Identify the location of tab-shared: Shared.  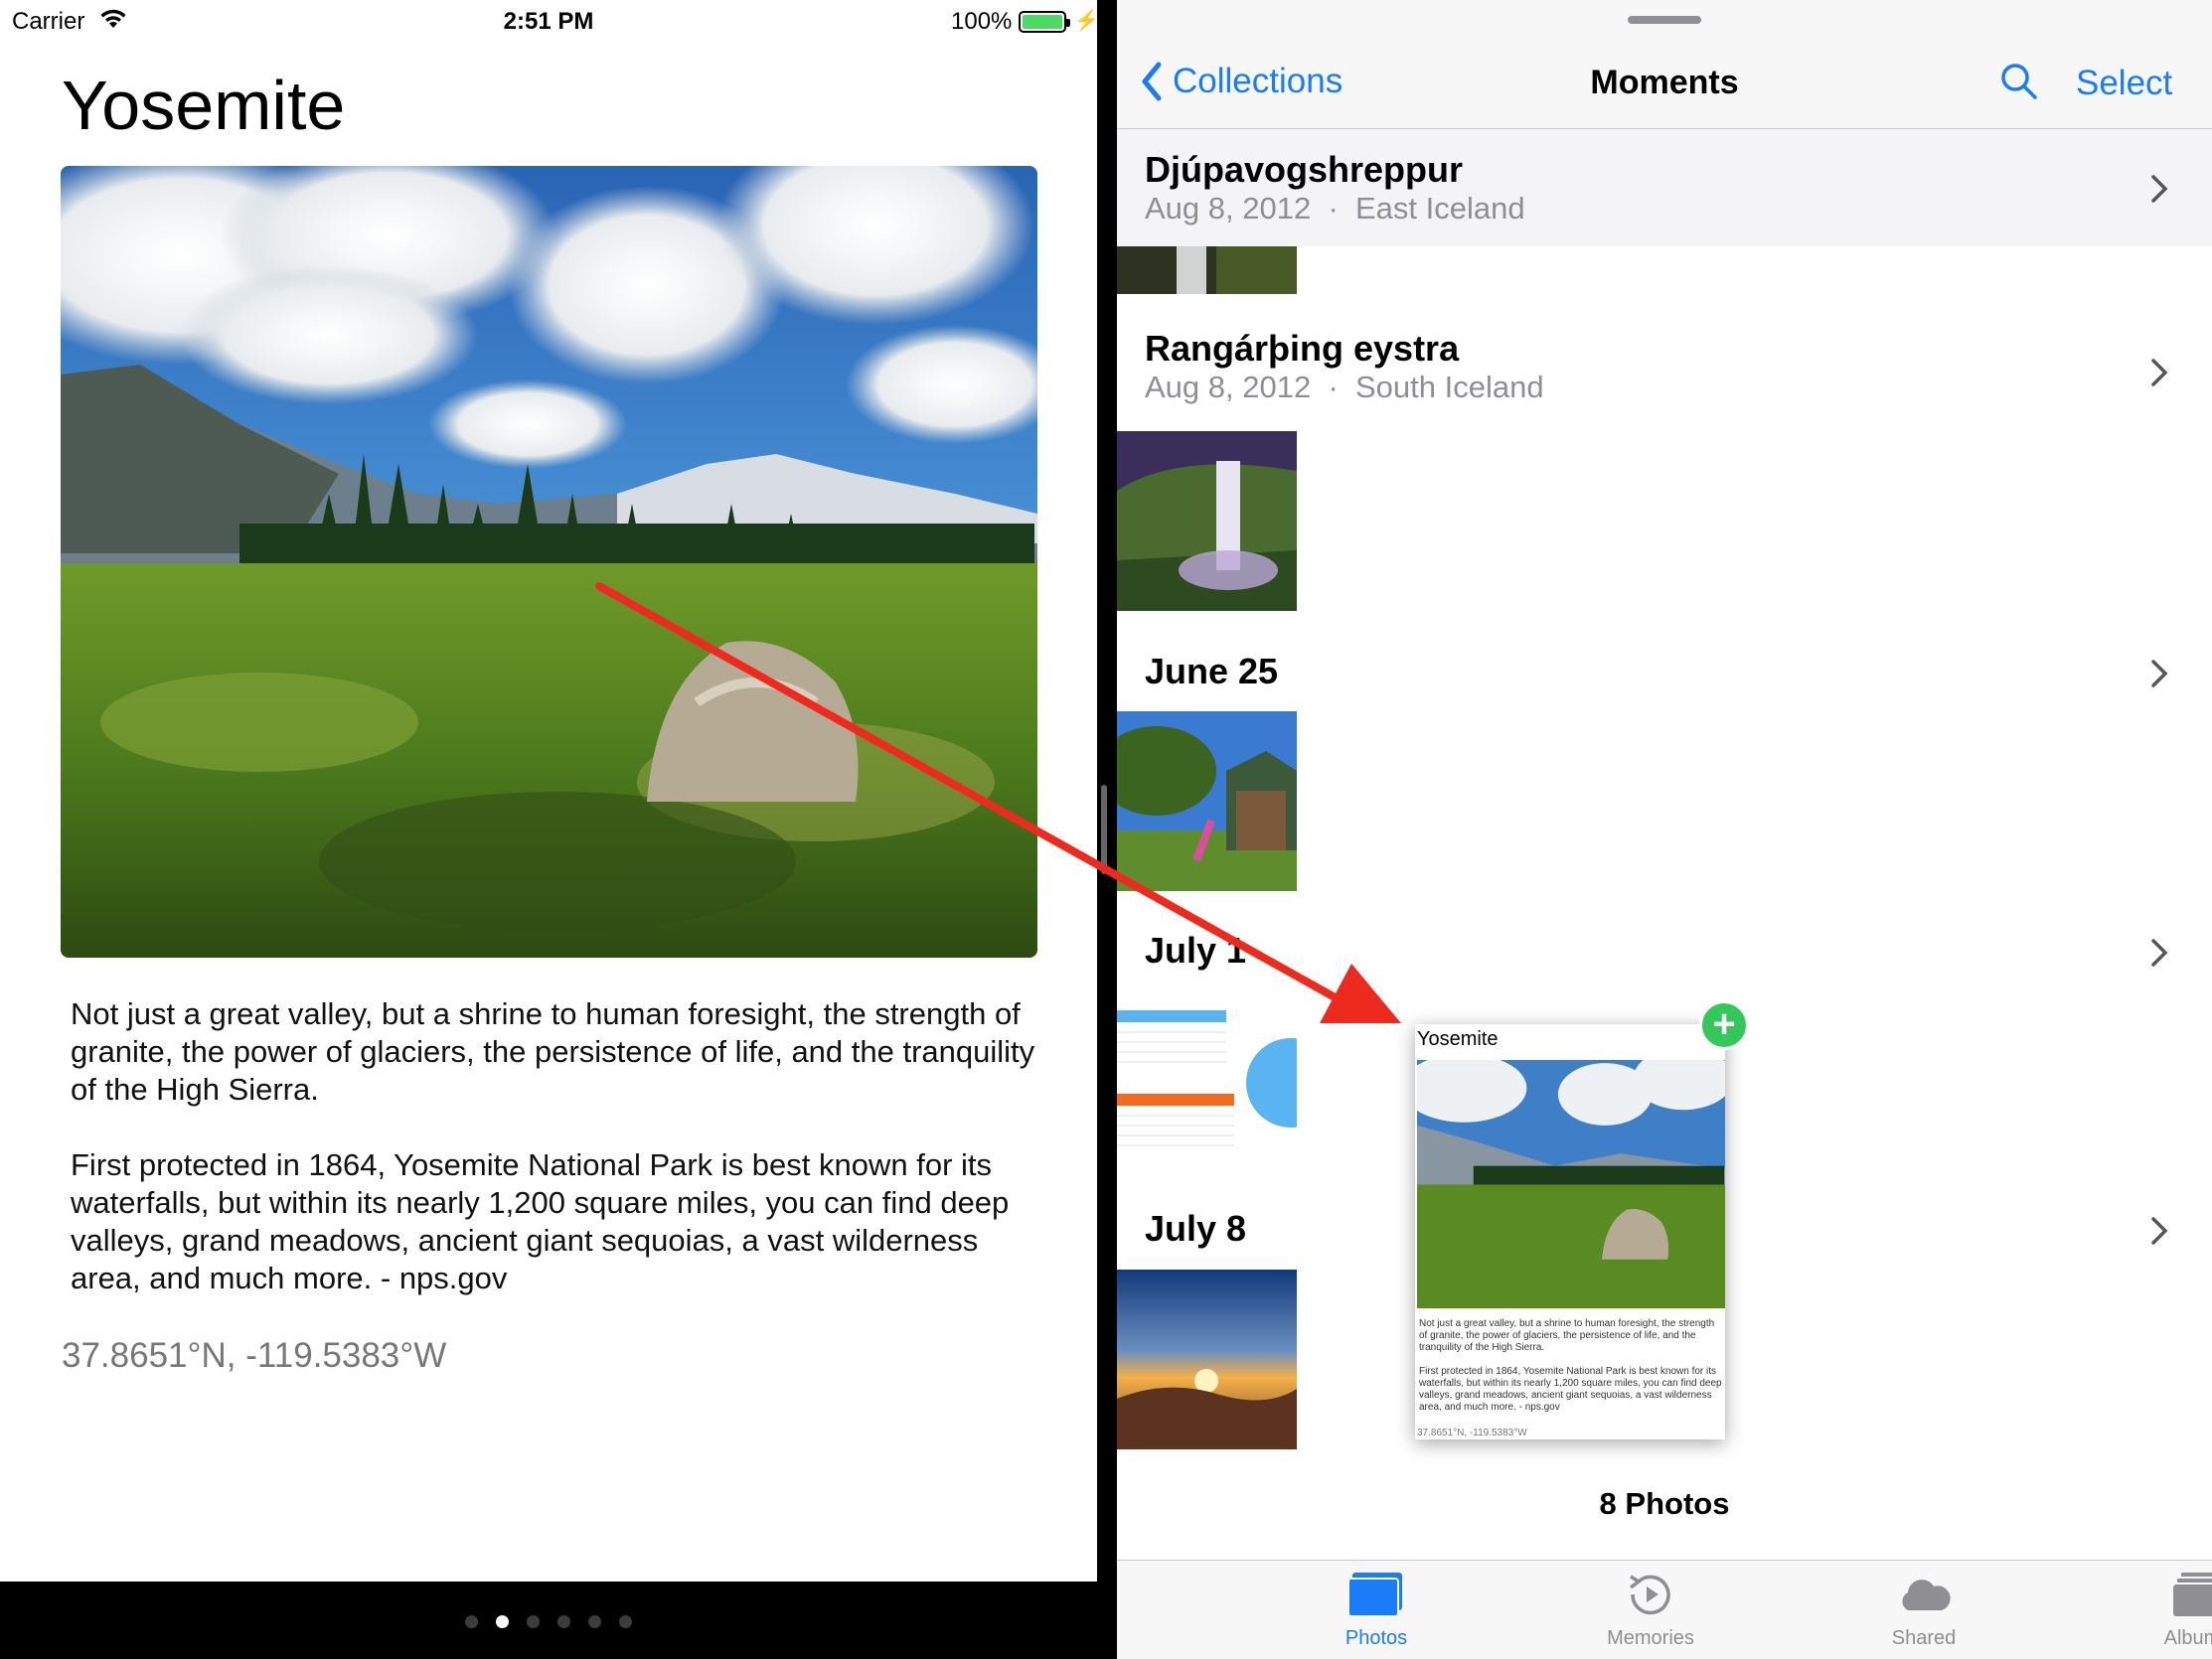
(1924, 1611).